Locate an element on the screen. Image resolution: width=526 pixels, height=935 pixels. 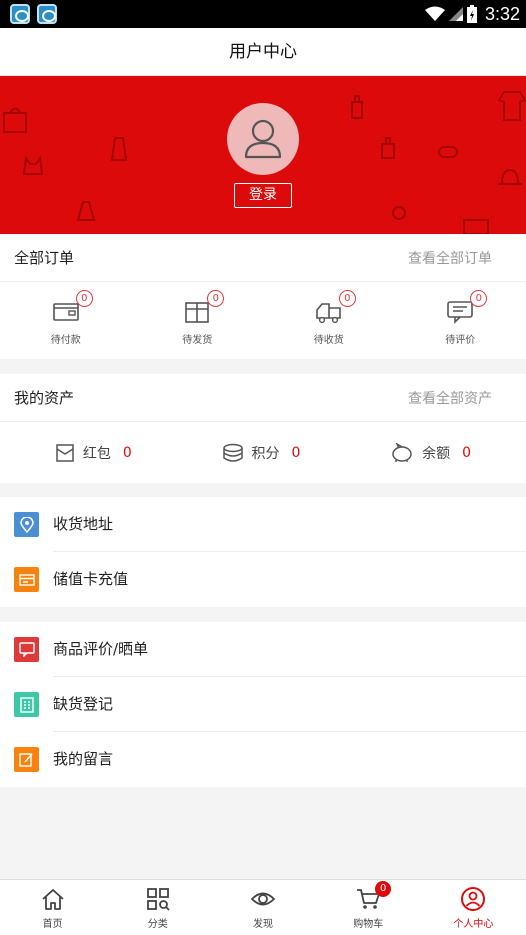
tab-category: 分类 is located at coordinates (157, 907).